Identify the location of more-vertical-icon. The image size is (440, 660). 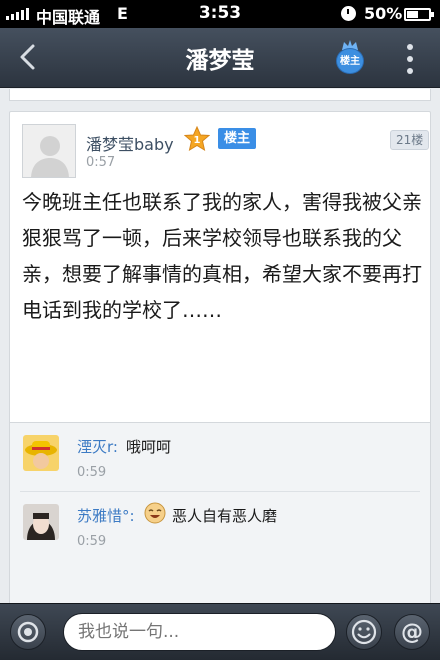
(410, 59).